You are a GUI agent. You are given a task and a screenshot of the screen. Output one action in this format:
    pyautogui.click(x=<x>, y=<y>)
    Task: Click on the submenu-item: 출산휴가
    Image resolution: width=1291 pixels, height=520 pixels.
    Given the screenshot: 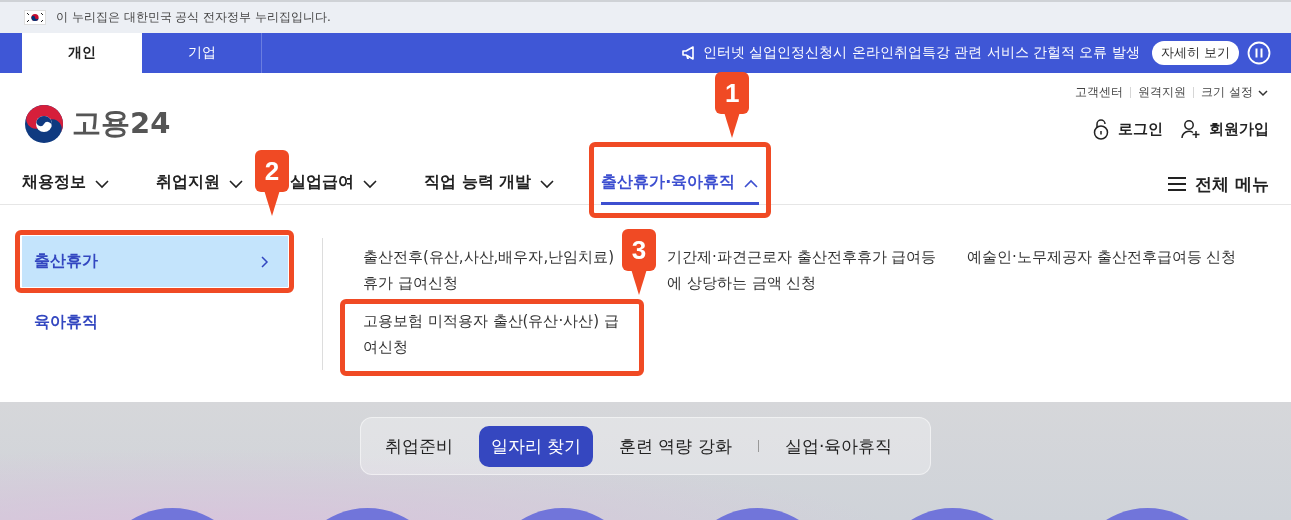 What is the action you would take?
    pyautogui.click(x=155, y=261)
    